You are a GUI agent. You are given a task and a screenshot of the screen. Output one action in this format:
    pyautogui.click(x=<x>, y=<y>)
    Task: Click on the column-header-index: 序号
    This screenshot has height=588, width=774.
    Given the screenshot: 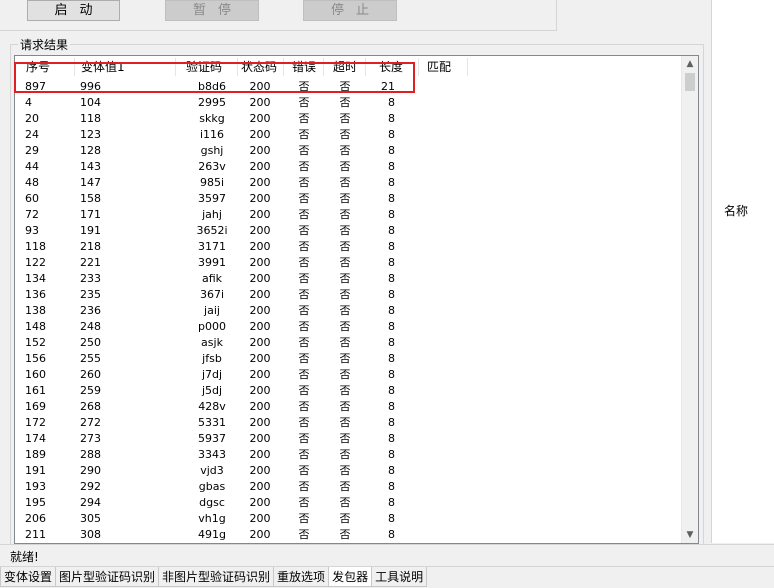 What is the action you would take?
    pyautogui.click(x=46, y=67)
    